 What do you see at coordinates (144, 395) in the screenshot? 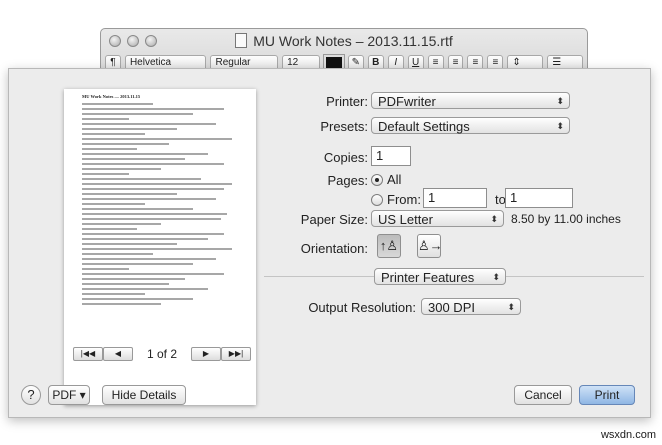
I see `hide-details-button: Hide Details` at bounding box center [144, 395].